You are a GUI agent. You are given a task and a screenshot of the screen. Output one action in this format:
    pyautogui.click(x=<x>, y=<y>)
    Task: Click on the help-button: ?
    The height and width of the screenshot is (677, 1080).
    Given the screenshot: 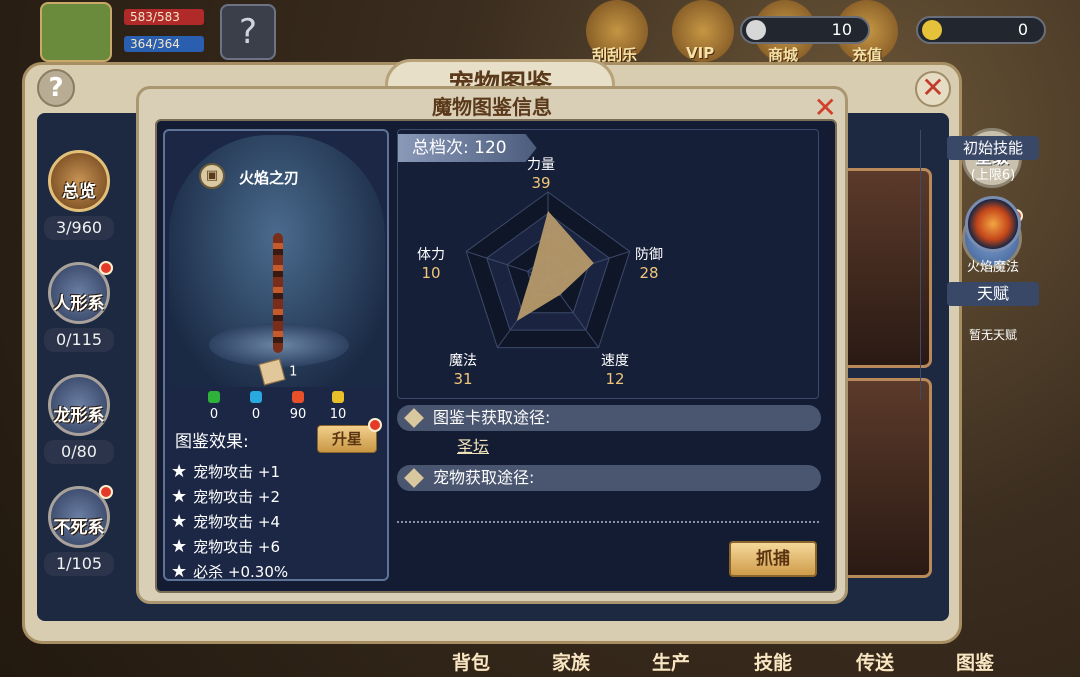 What is the action you would take?
    pyautogui.click(x=56, y=88)
    